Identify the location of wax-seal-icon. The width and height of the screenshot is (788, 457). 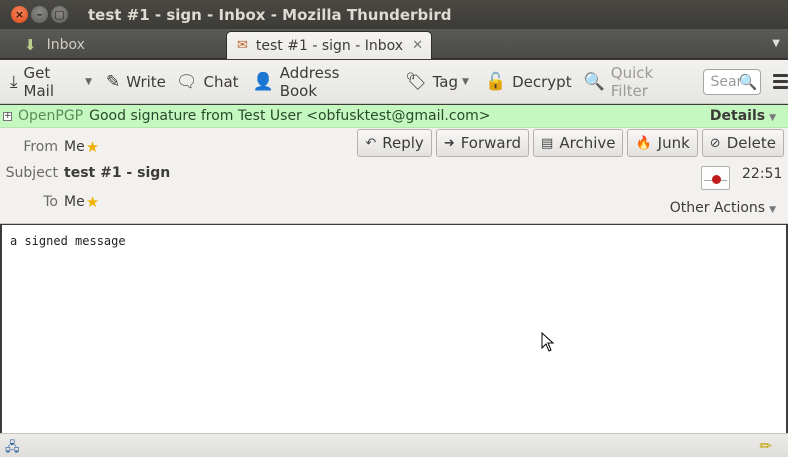
(716, 179).